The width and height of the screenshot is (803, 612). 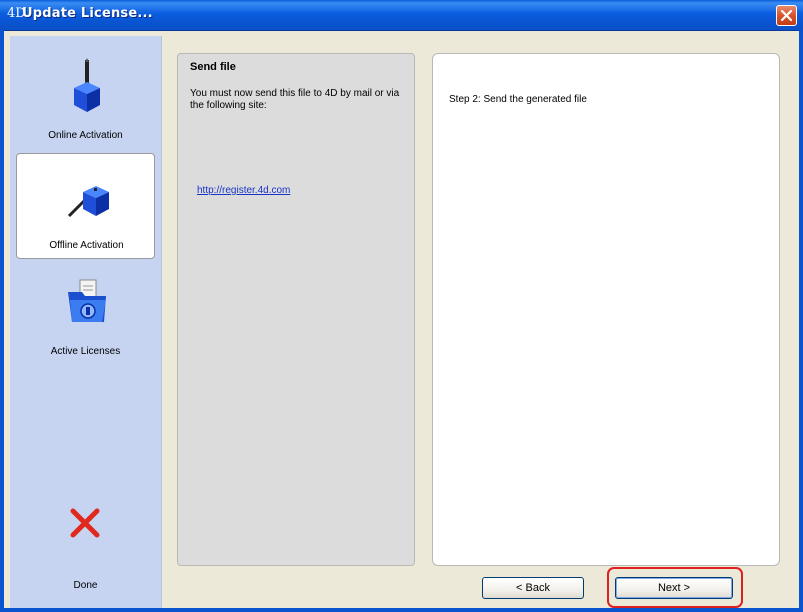 I want to click on sidebar-item-label: Active Licenses, so click(x=85, y=351).